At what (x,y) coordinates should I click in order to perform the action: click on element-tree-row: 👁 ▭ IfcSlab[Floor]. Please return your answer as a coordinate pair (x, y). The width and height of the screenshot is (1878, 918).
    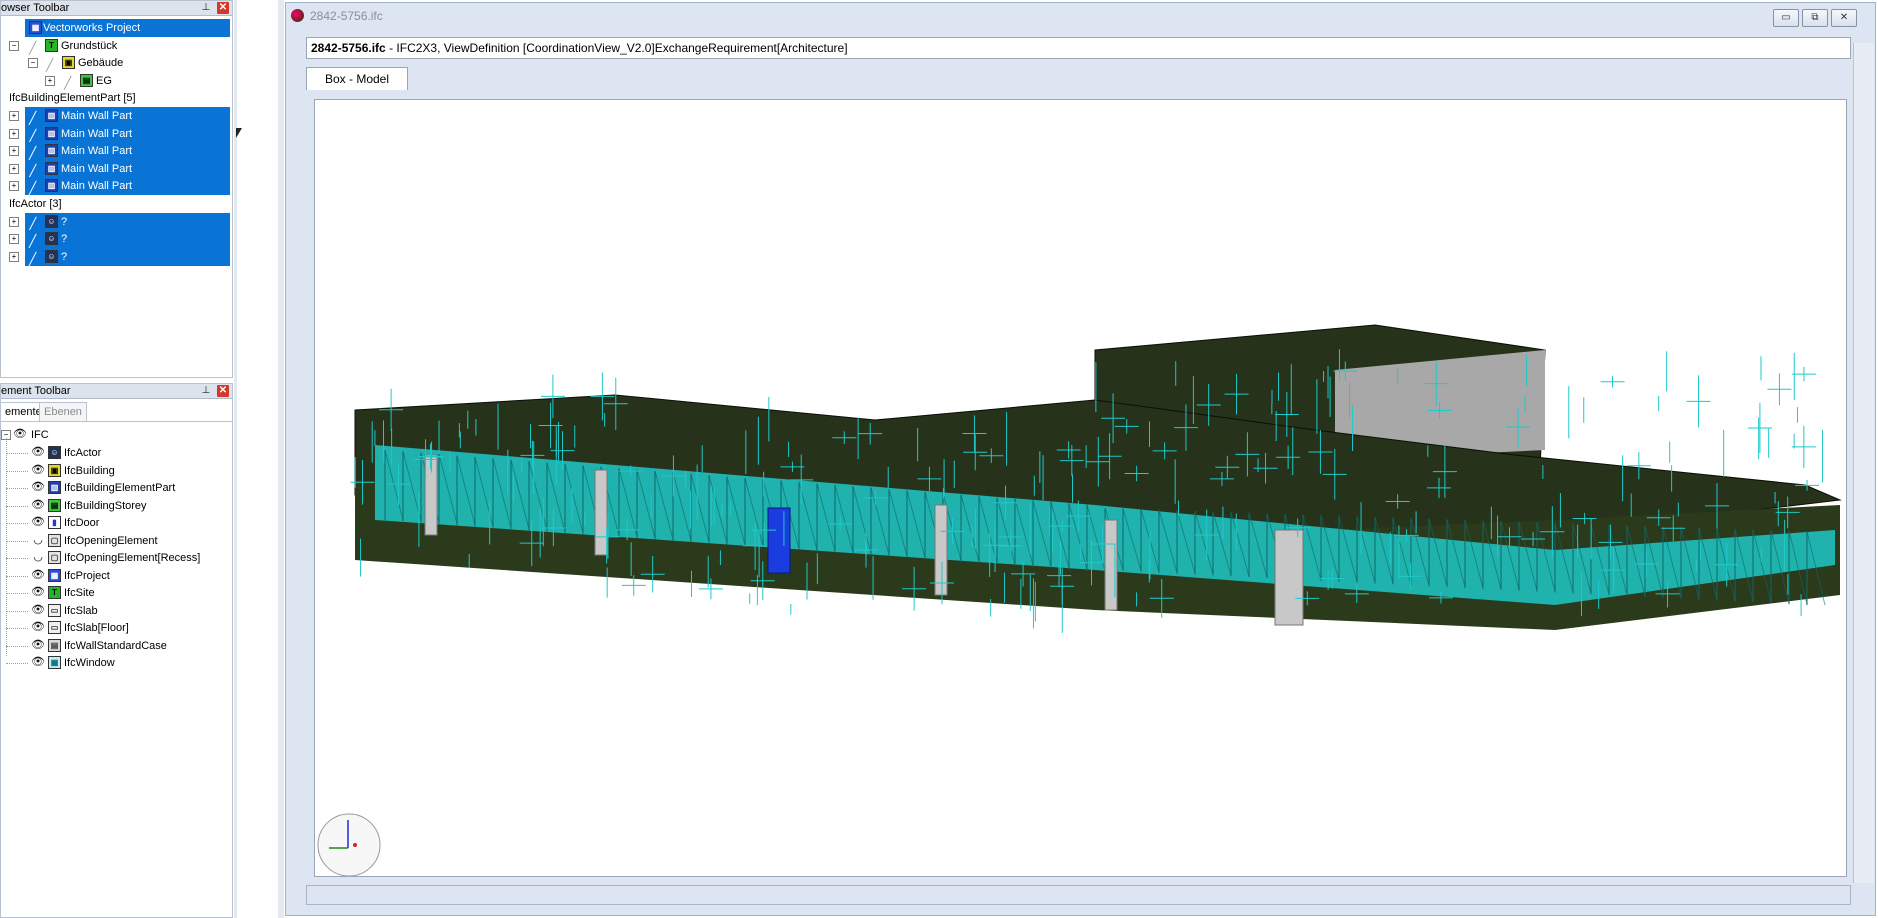
    Looking at the image, I should click on (116, 628).